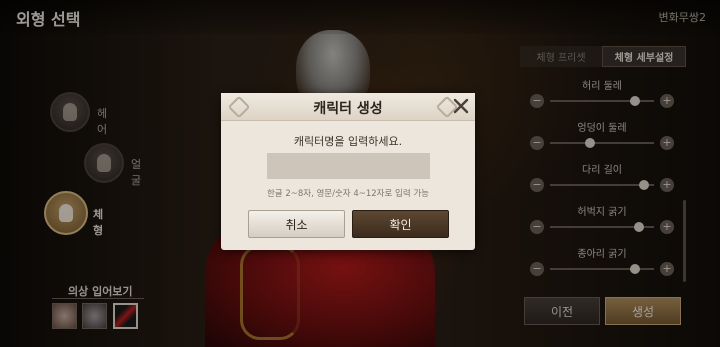  I want to click on cancel-button: 취소, so click(296, 224).